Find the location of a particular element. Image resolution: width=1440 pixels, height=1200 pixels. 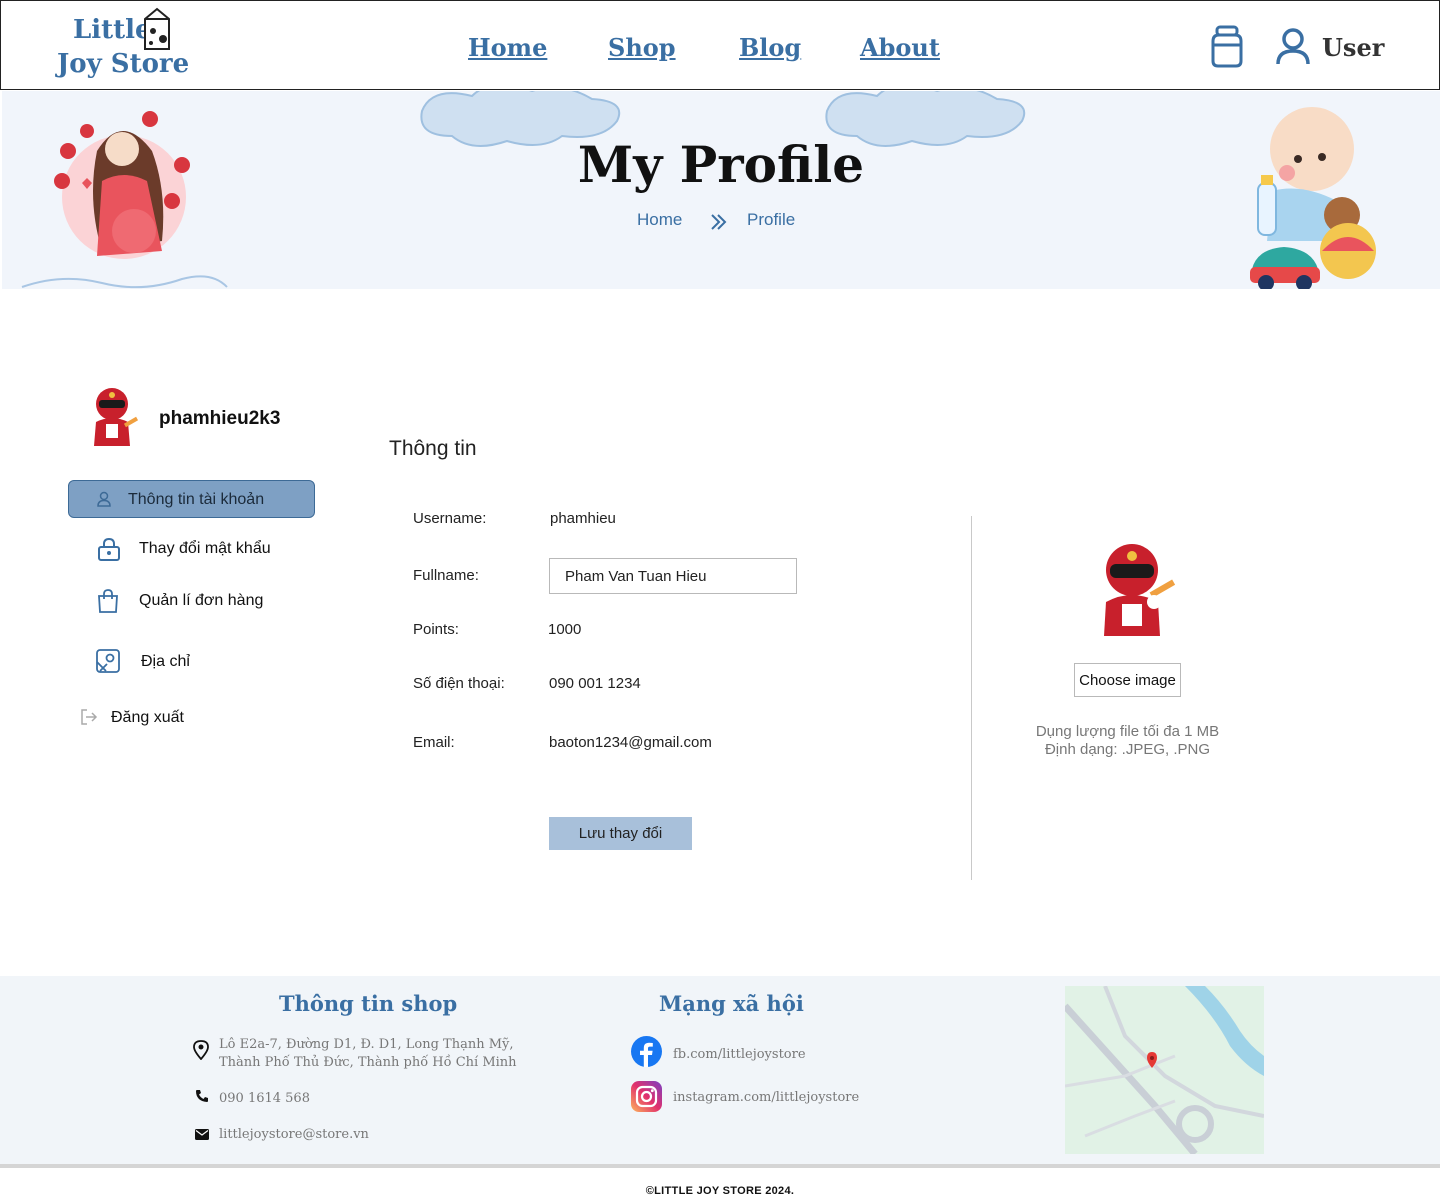

footer-divider is located at coordinates (720, 1166).